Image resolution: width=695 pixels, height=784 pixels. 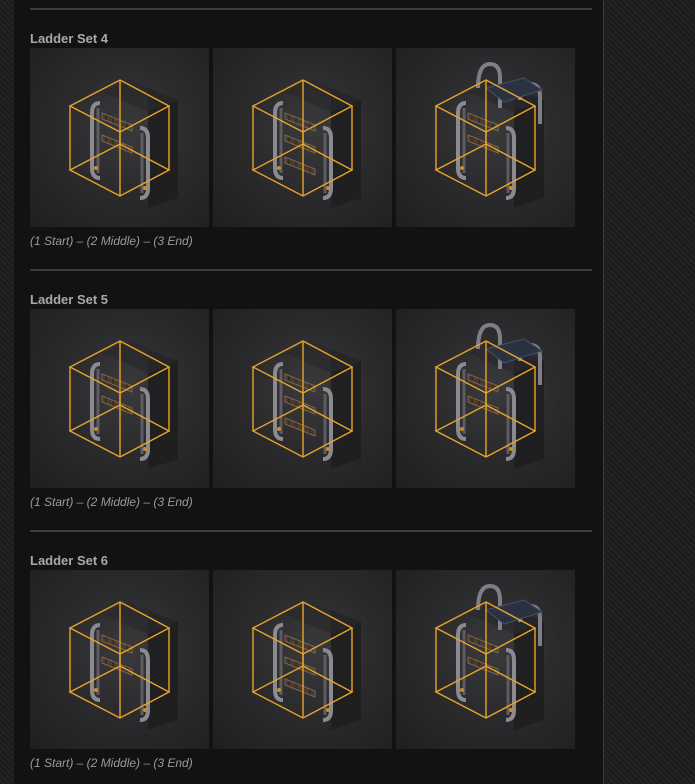 I want to click on section-title: Ladder Set 6, so click(x=69, y=560).